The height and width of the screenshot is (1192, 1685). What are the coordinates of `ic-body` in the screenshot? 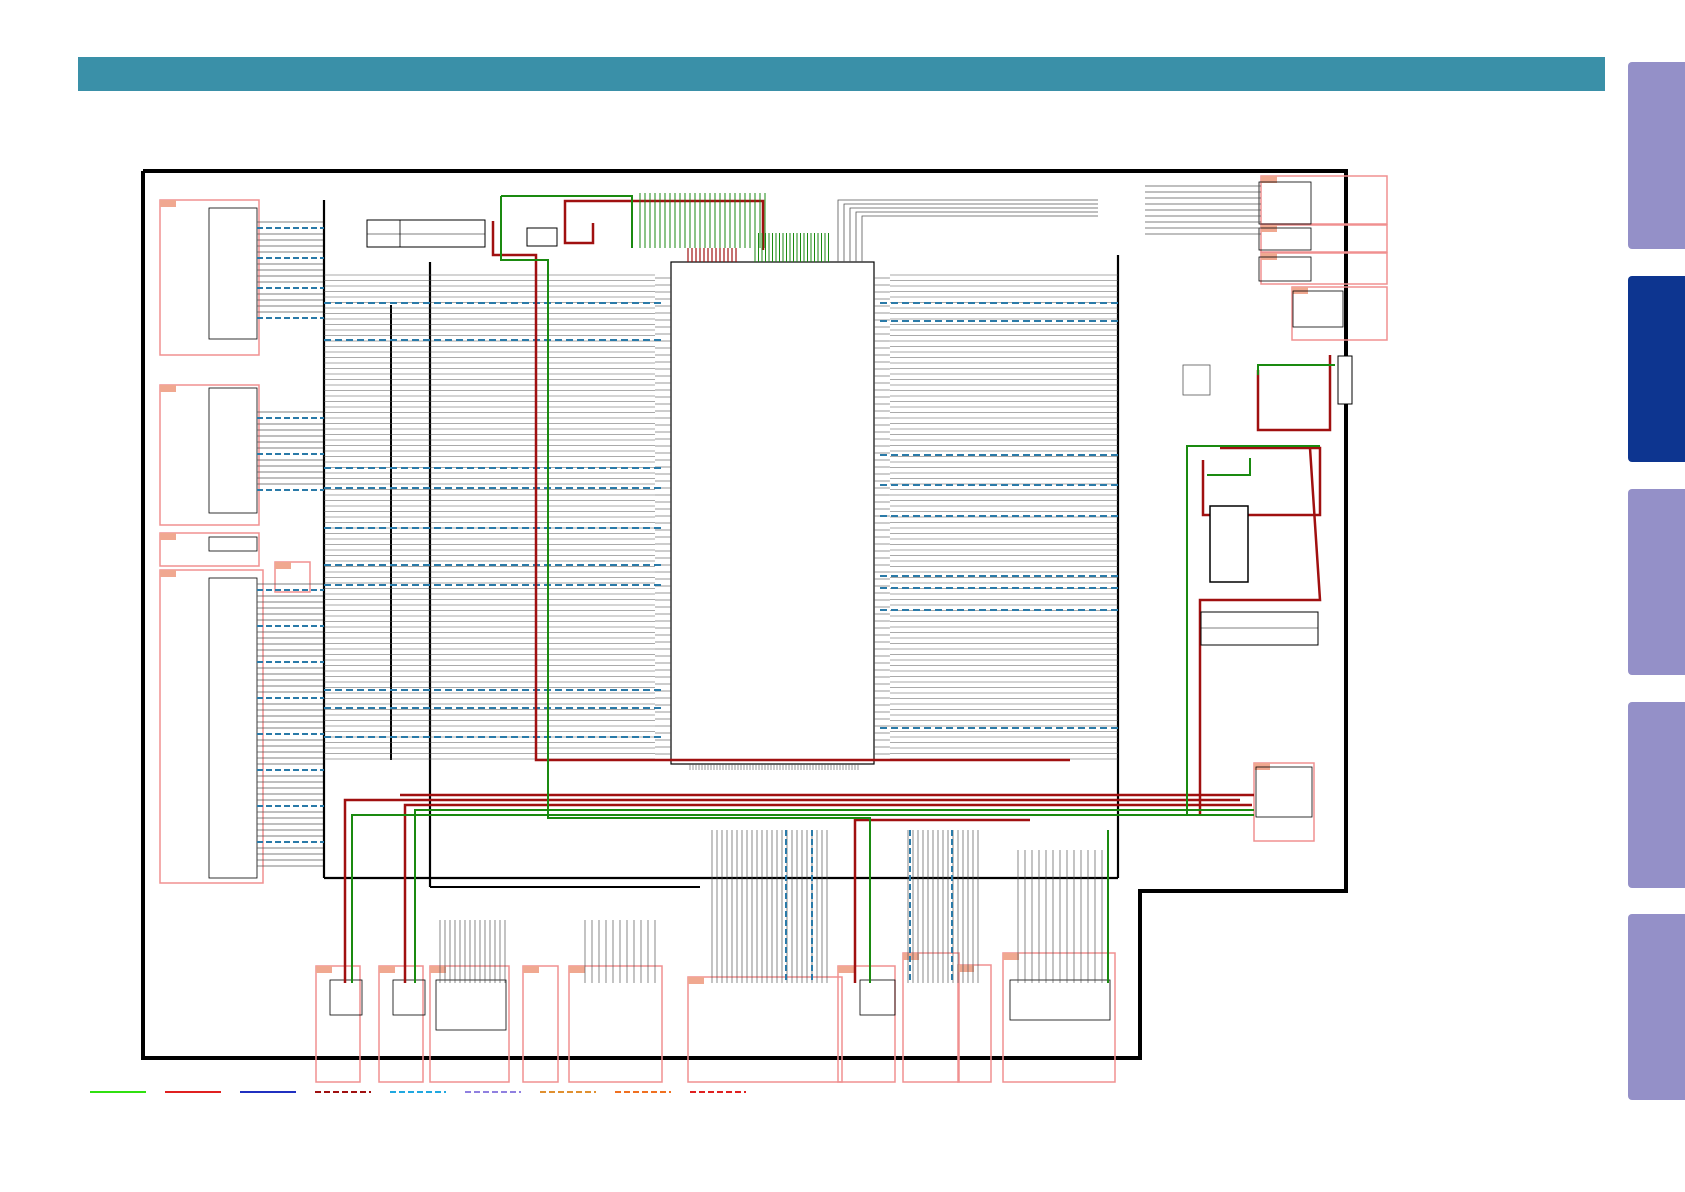 It's located at (772, 513).